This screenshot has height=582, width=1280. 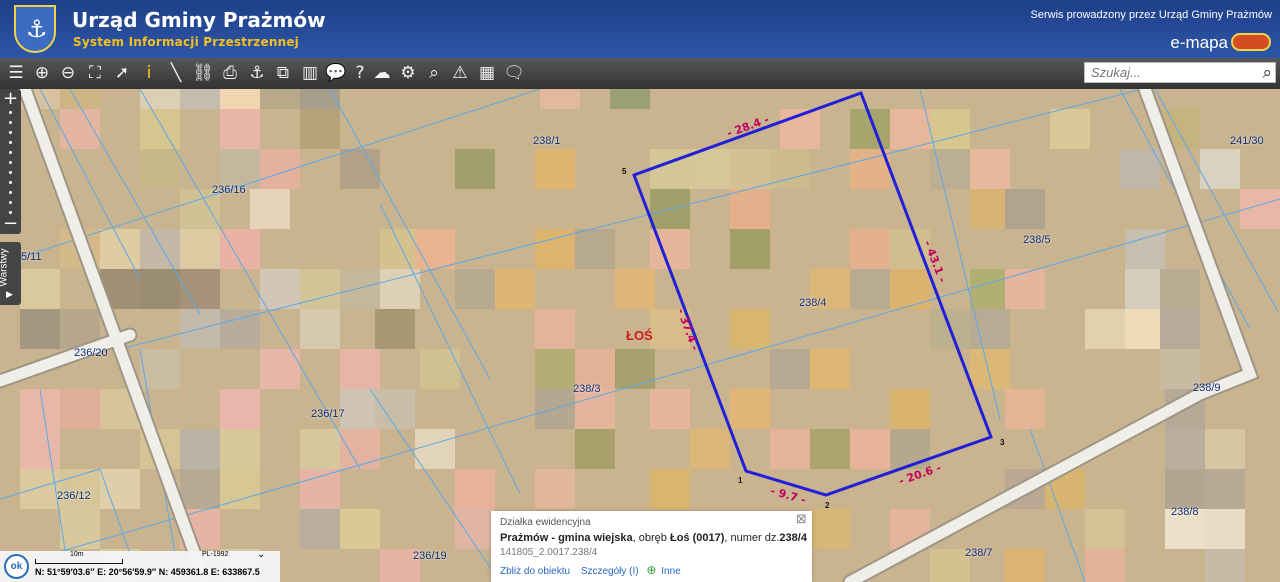 I want to click on layout-icon: ▥, so click(x=310, y=73).